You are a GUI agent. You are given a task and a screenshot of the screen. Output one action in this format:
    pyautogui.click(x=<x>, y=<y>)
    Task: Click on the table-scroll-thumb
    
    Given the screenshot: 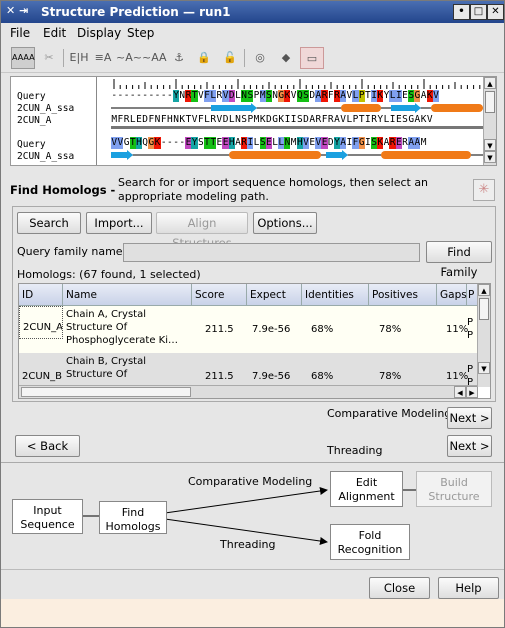 What is the action you would take?
    pyautogui.click(x=484, y=309)
    